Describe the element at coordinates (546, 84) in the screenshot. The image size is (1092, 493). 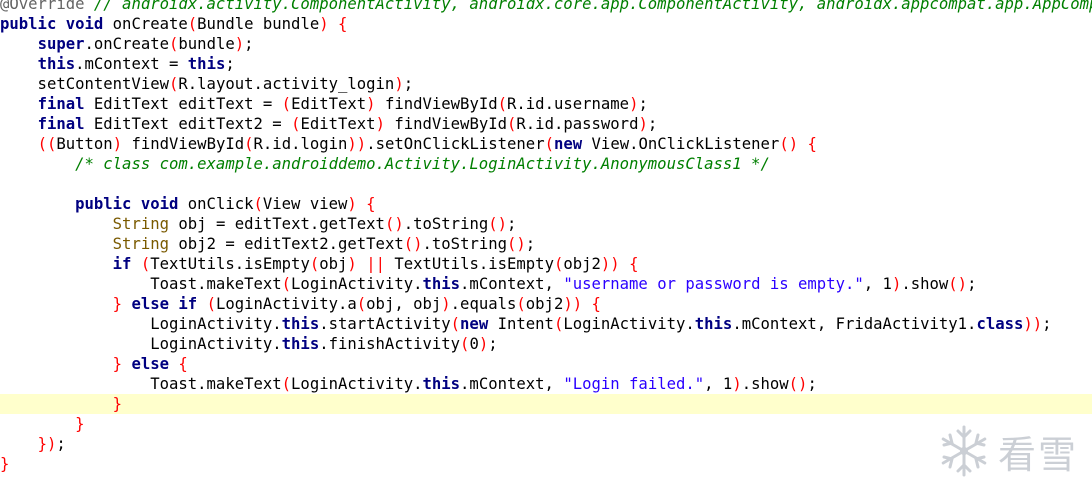
I see `code-line: setContentView(R.layout.activity_login);` at that location.